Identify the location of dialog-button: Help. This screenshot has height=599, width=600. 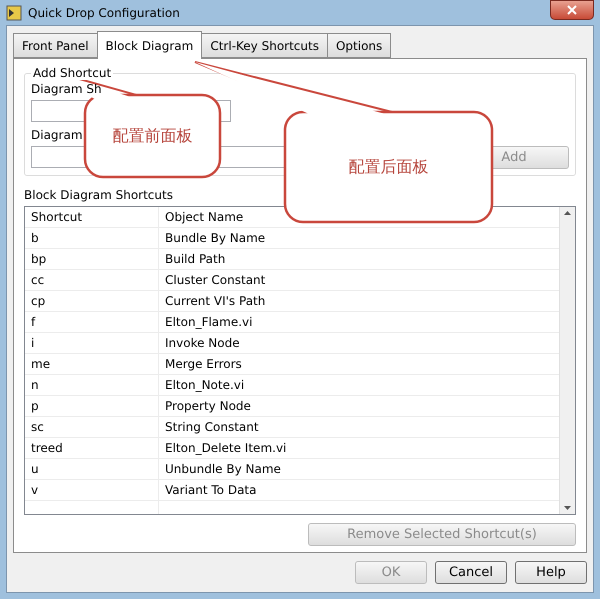
(551, 572).